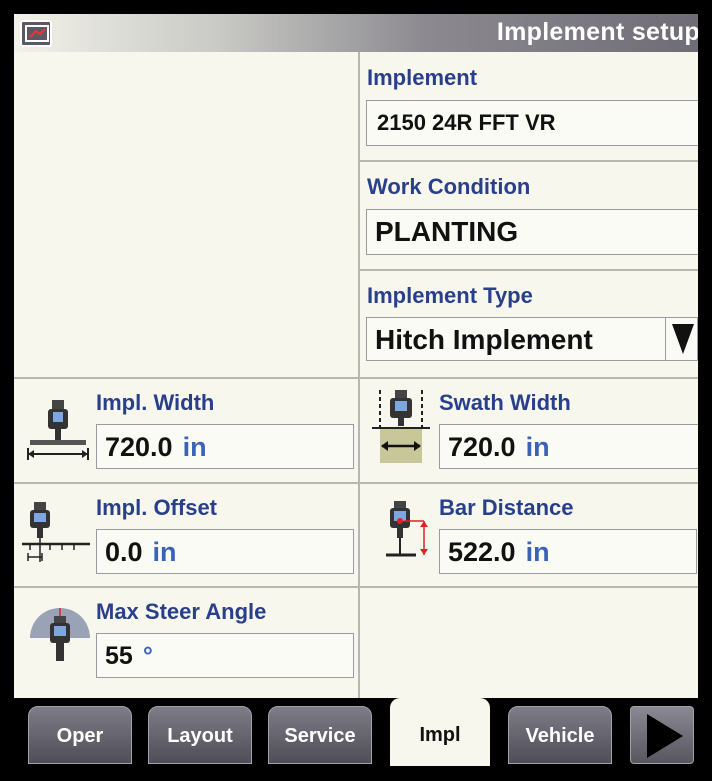 This screenshot has width=712, height=781. I want to click on bar-distance-label: Bar Distance, so click(506, 507).